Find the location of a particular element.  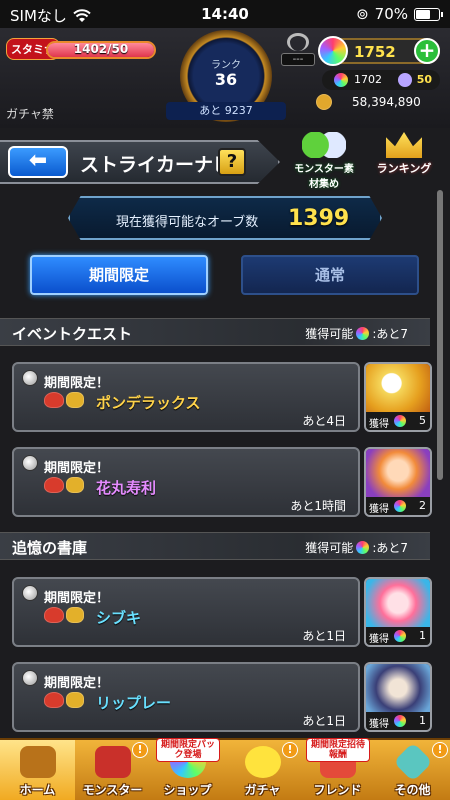

available-orbs-label: 現在獲得可能なオーブ数 is located at coordinates (187, 222).